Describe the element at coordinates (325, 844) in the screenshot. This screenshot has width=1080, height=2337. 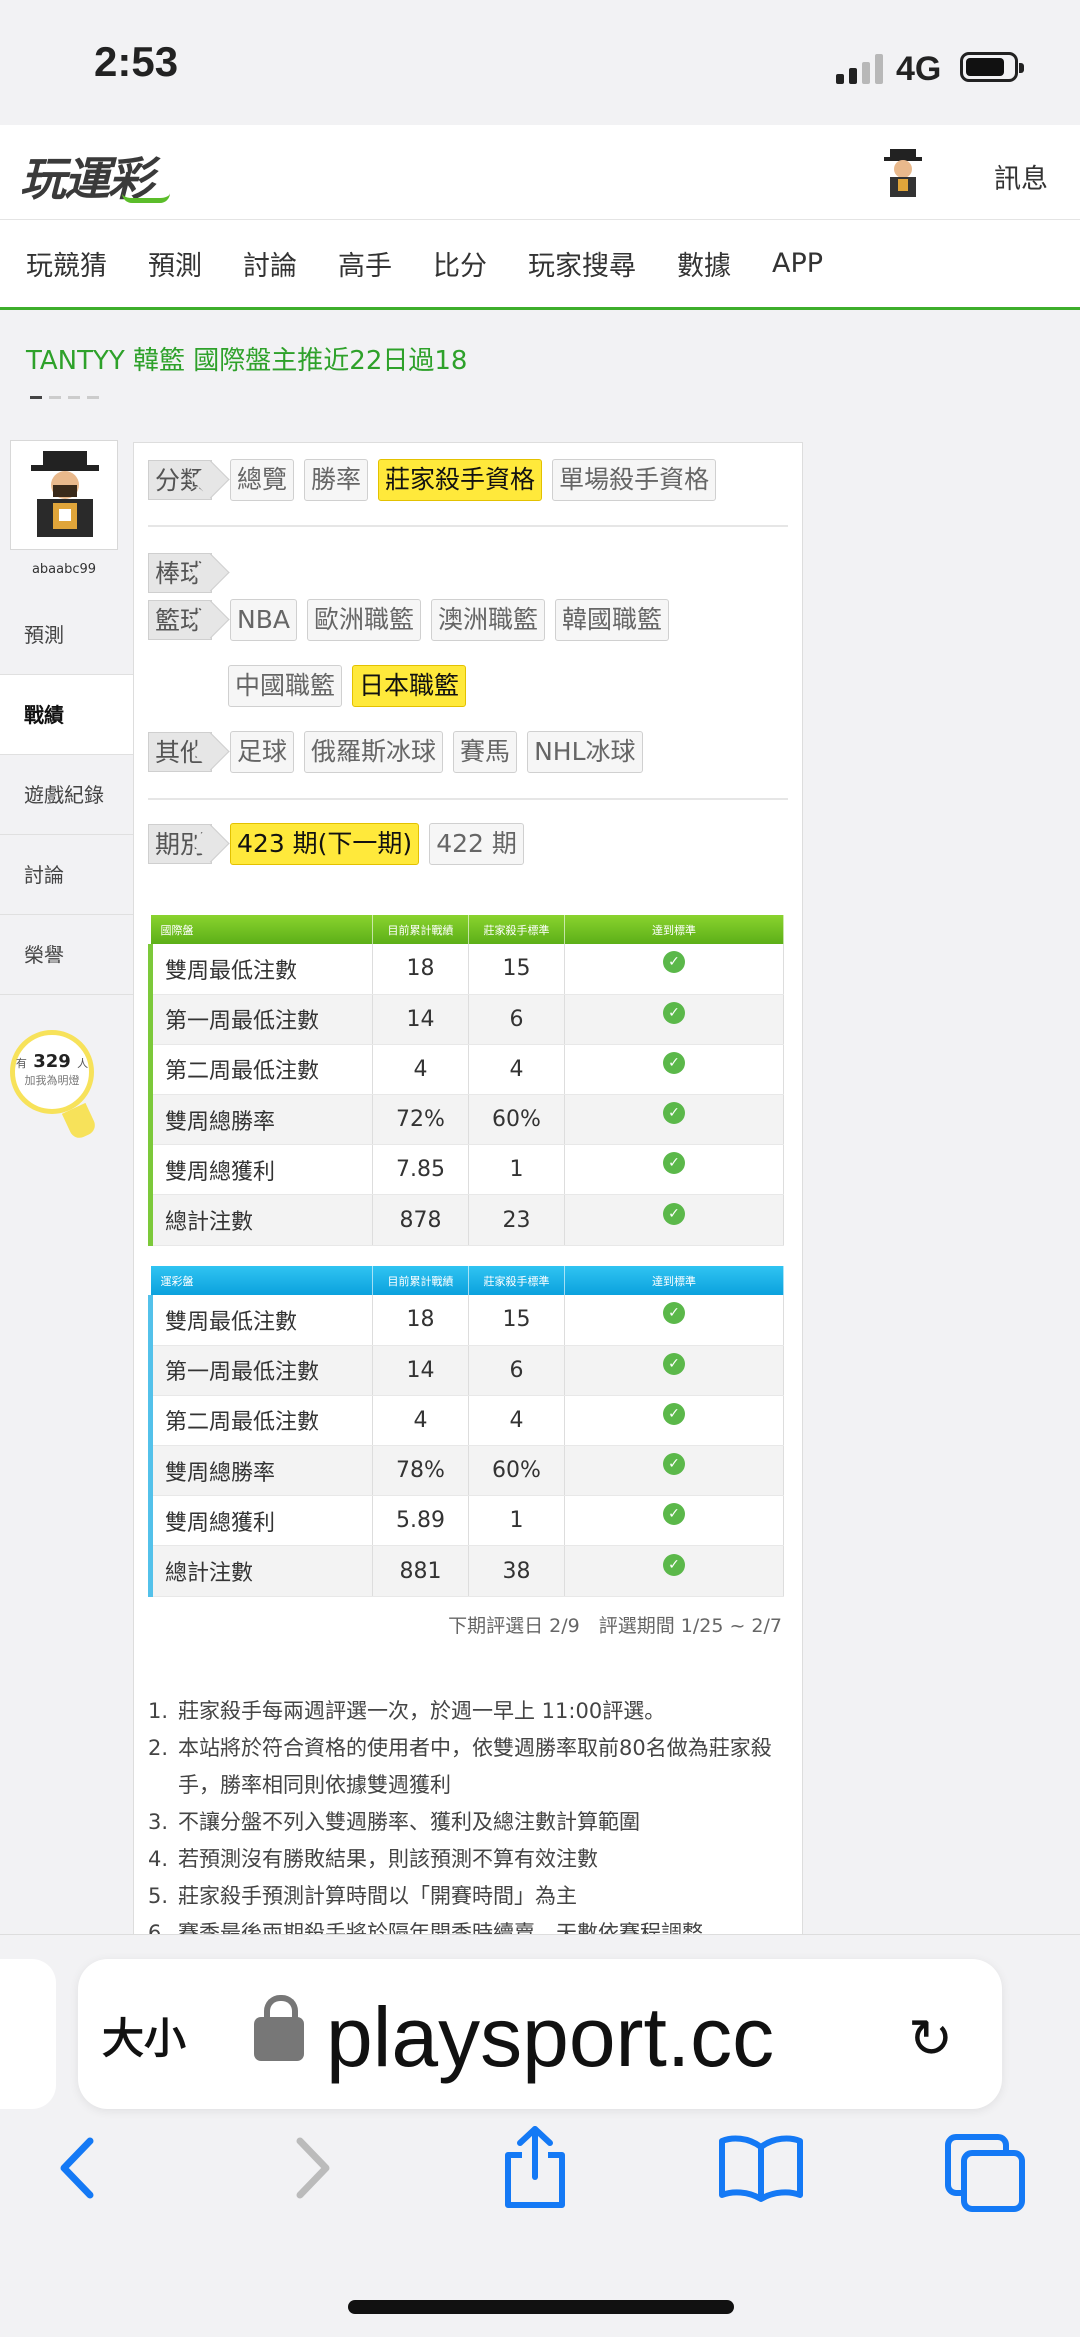
I see `period-chip-selected: 423 期(下一期)` at that location.